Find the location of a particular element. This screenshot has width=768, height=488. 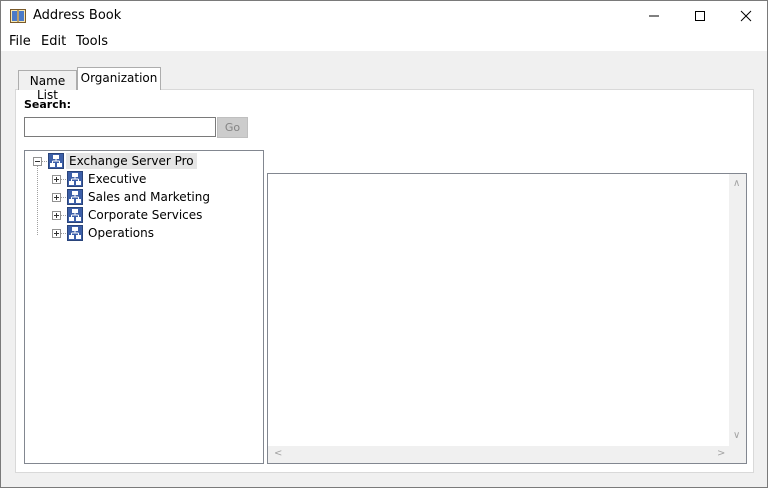

search-label: Search: is located at coordinates (47, 104).